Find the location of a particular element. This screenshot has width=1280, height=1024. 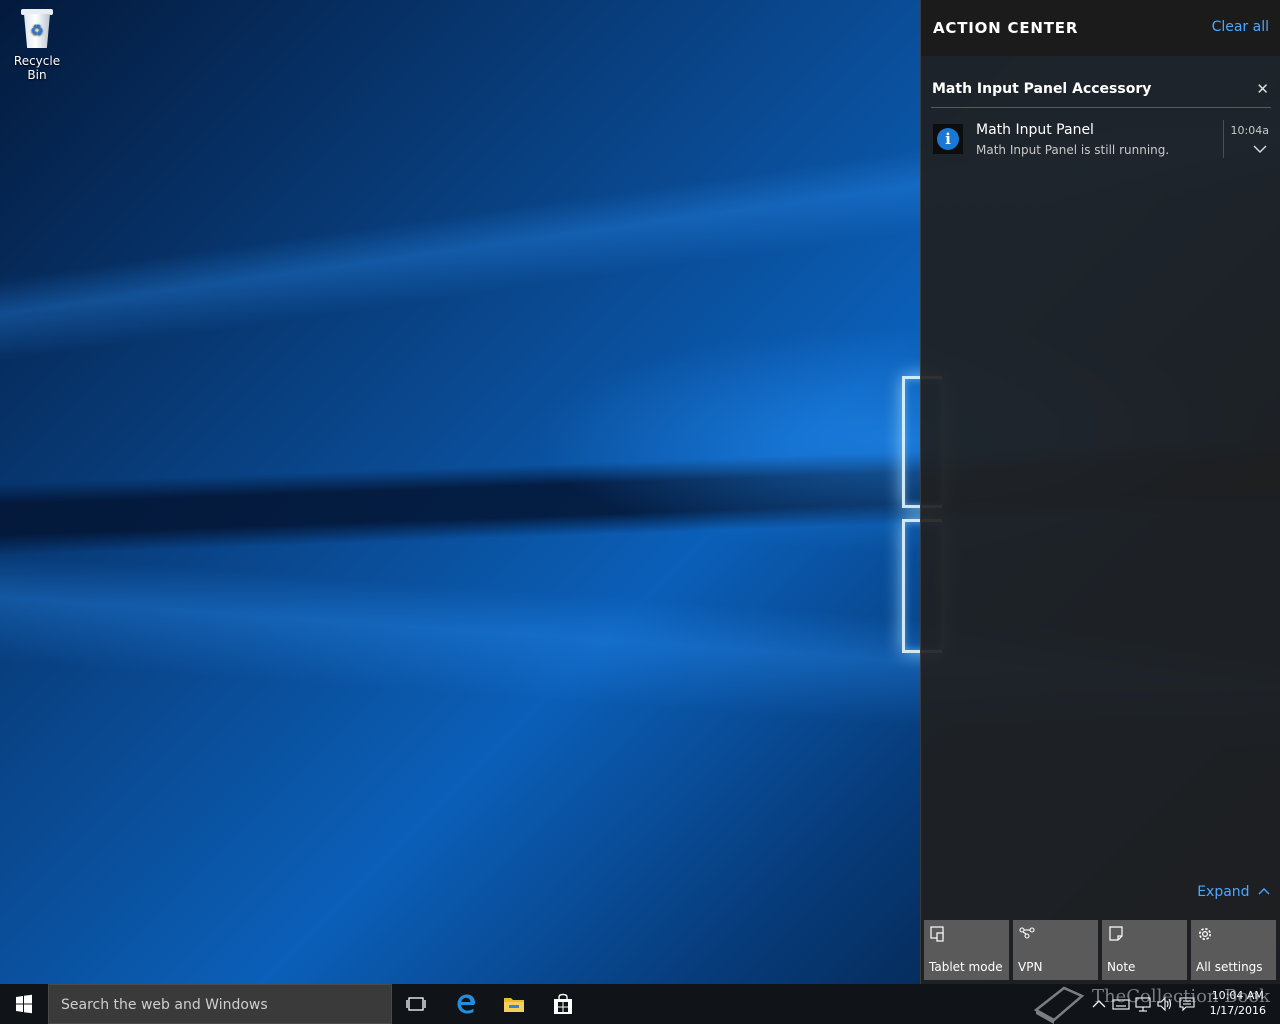

gear-icon is located at coordinates (1205, 934).